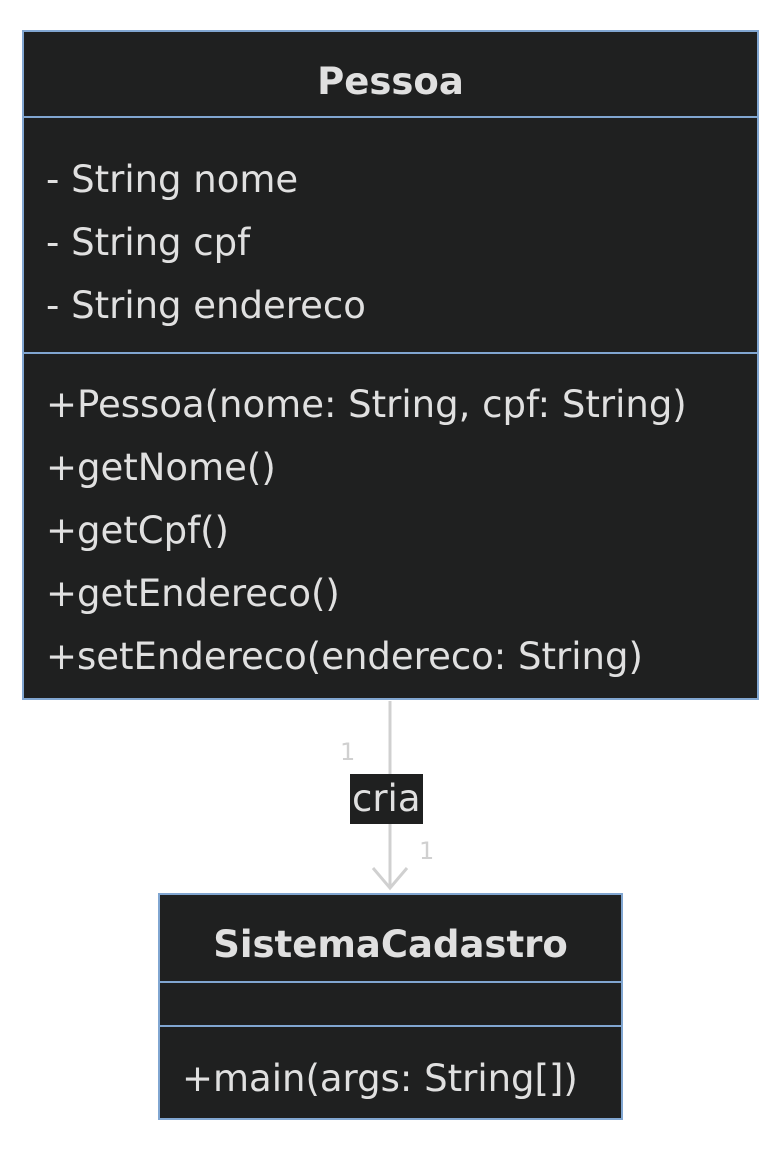 Image resolution: width=781 pixels, height=1151 pixels. I want to click on class-name: SistemaCadastro, so click(390, 944).